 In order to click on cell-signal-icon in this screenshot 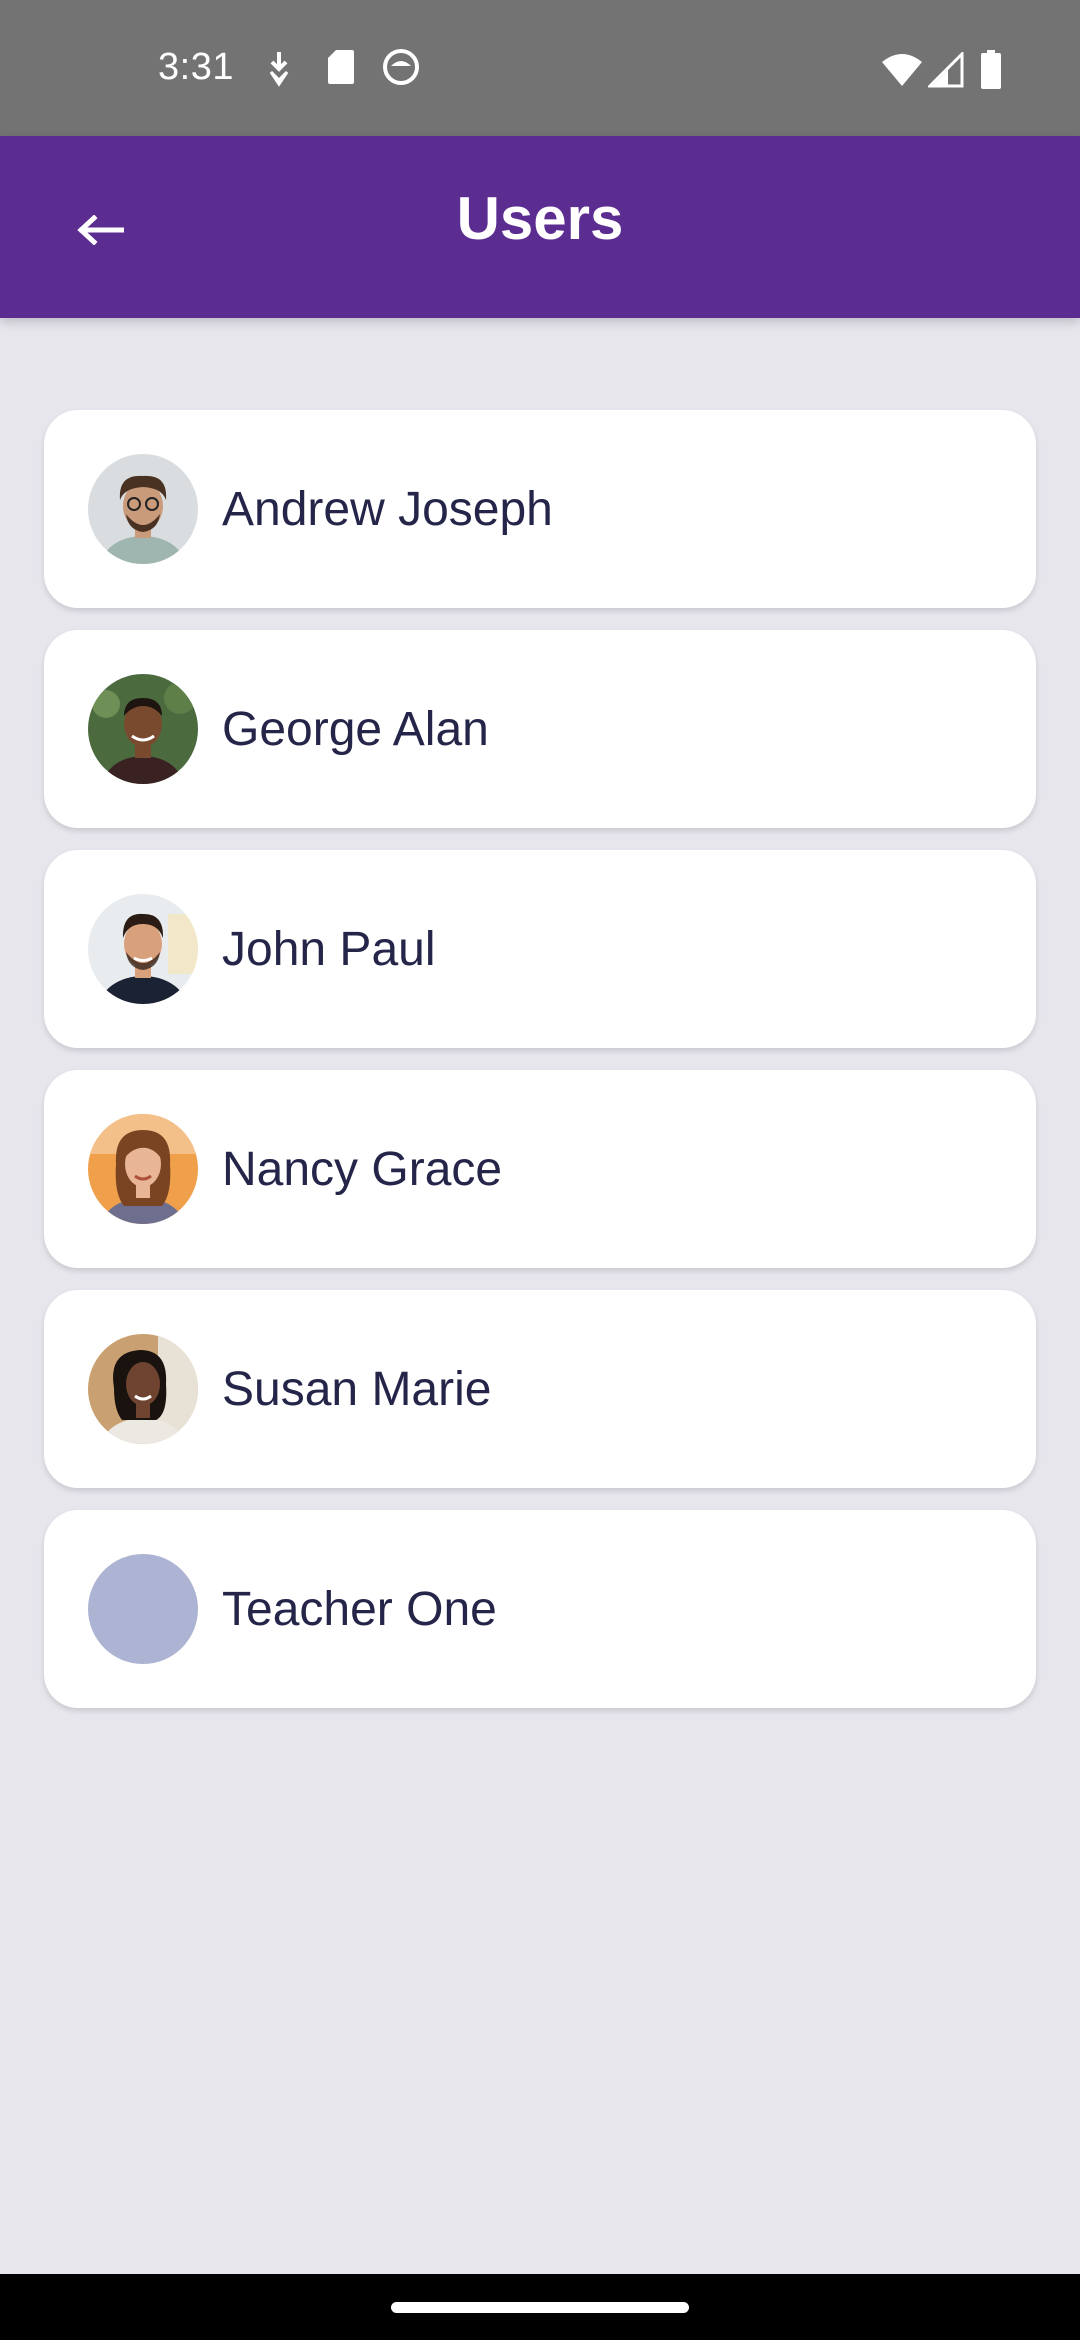, I will do `click(945, 71)`.